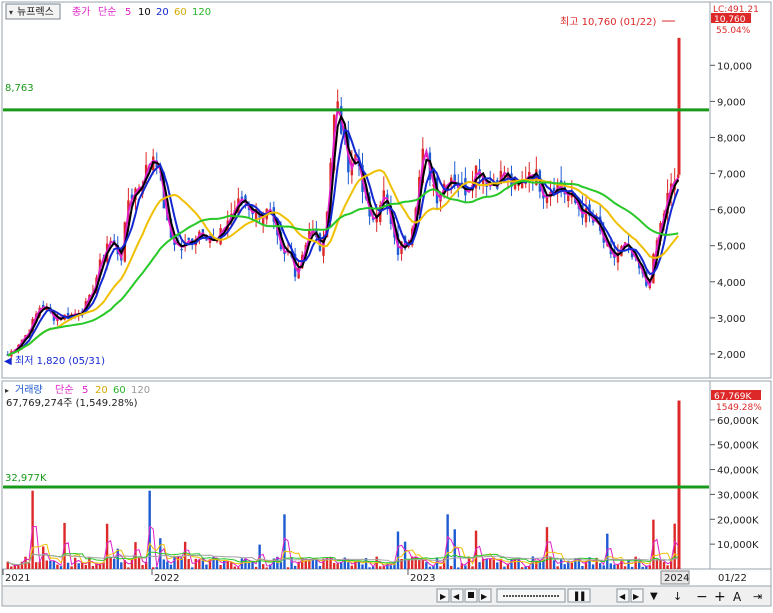  What do you see at coordinates (731, 247) in the screenshot?
I see `price-tick-label: 5,000` at bounding box center [731, 247].